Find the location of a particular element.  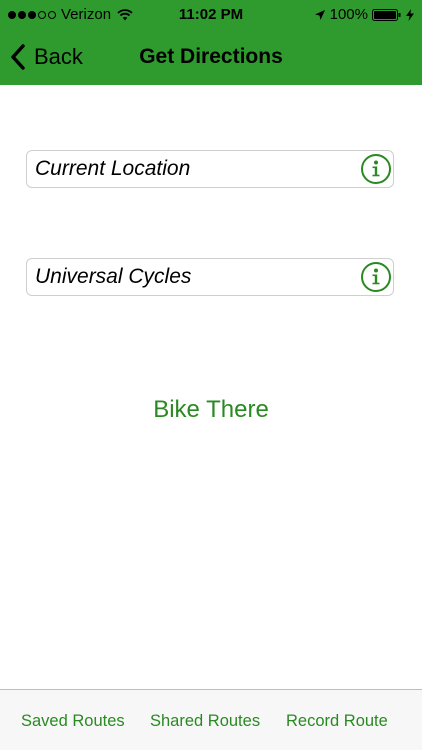

tab-record-route: Record Route is located at coordinates (337, 721).